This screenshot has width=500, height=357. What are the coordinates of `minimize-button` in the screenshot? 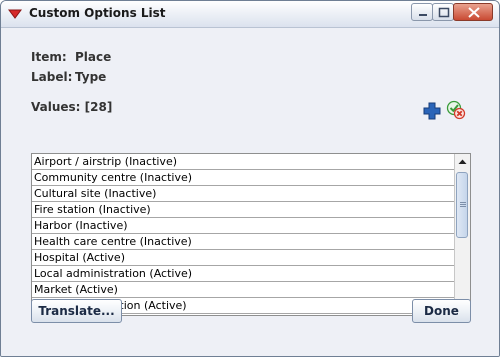 It's located at (422, 12).